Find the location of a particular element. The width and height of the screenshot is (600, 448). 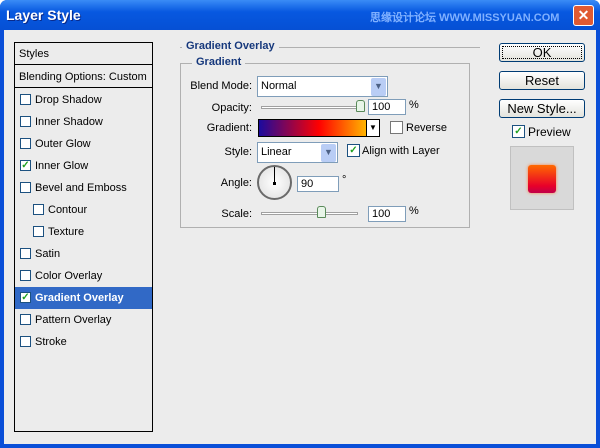

sidebar-item-gradient-overlay: ✓ Gradient Overlay is located at coordinates (83, 298).